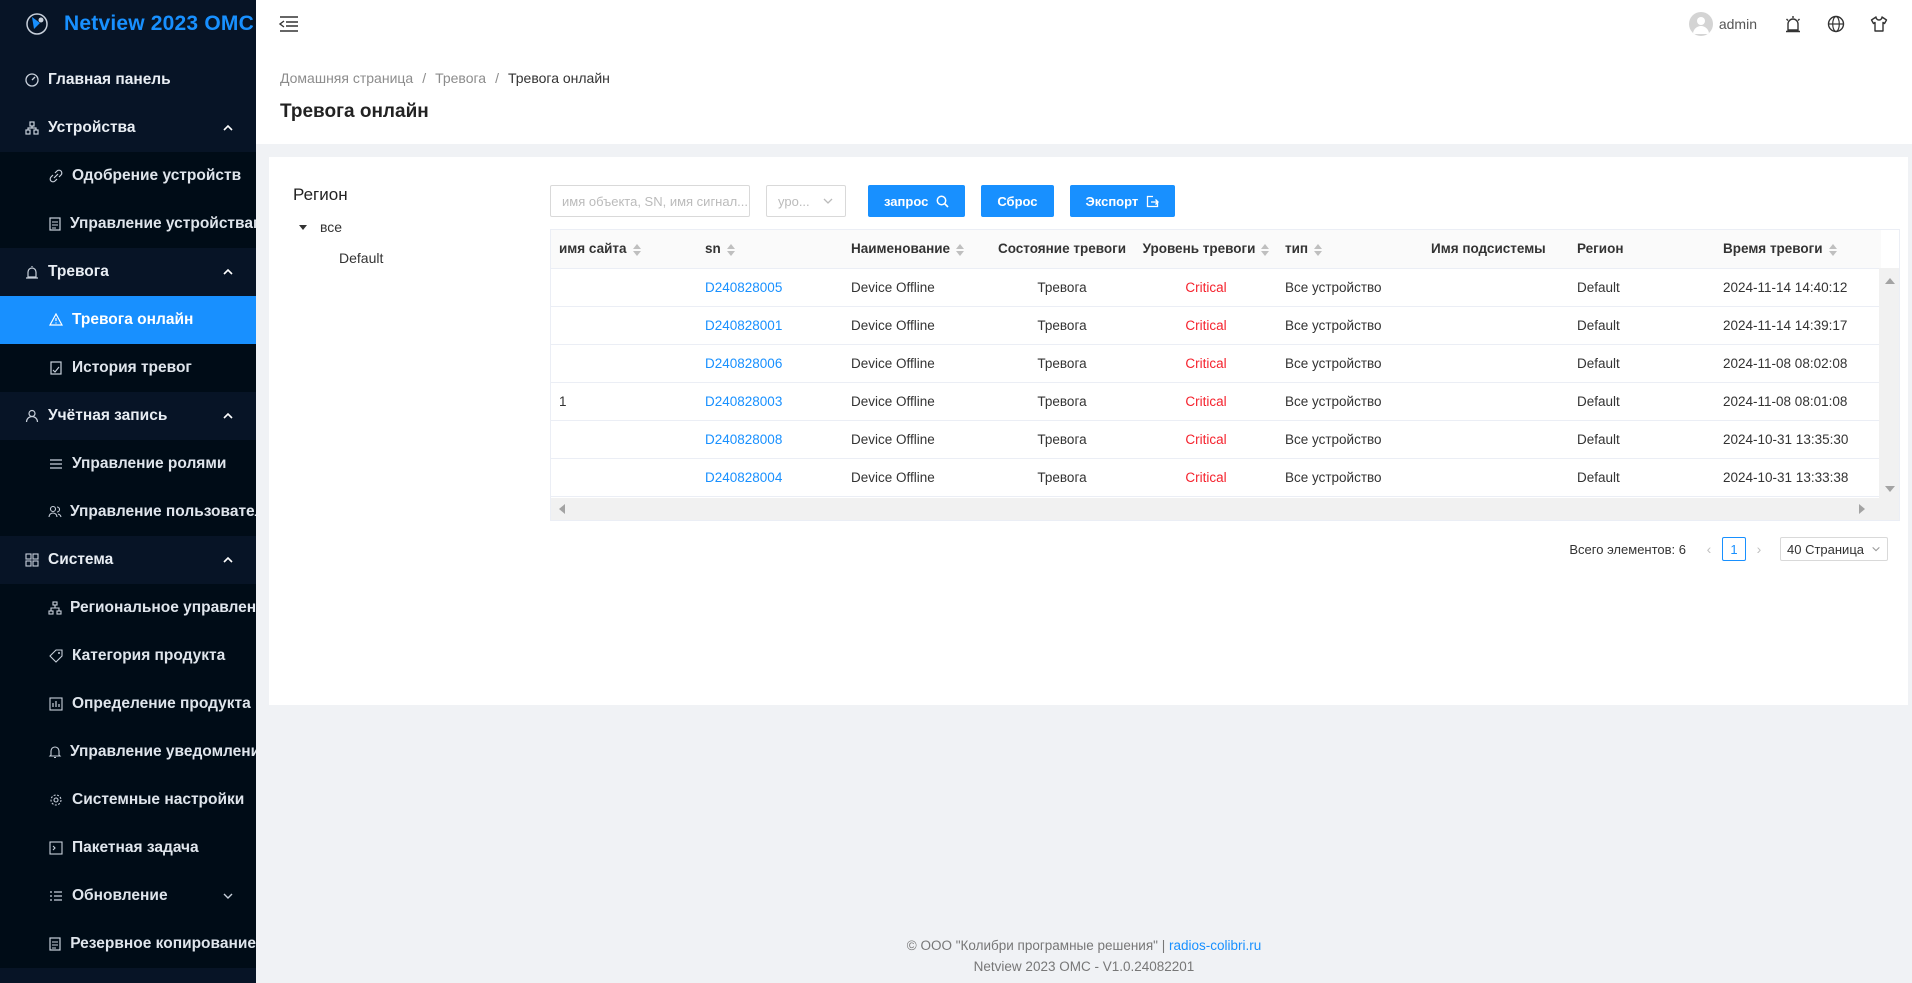 The width and height of the screenshot is (1912, 983). Describe the element at coordinates (460, 78) in the screenshot. I see `breadcrumb-alarm: Тревога` at that location.